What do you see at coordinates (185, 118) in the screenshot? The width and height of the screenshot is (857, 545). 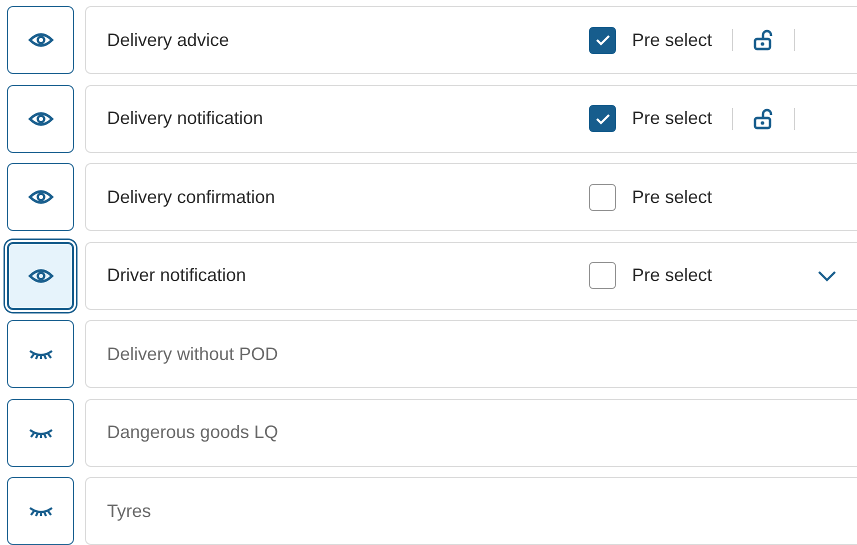 I see `row-label: Delivery notification` at bounding box center [185, 118].